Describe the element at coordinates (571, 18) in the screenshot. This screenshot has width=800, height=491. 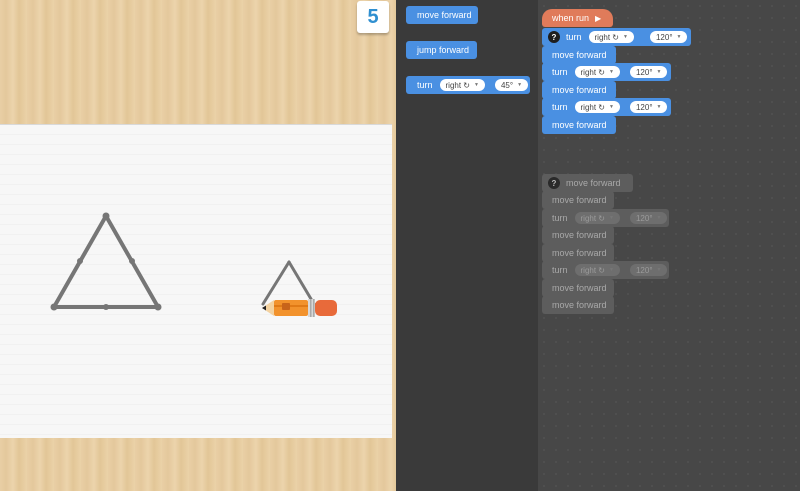
I see `block-label: when run` at that location.